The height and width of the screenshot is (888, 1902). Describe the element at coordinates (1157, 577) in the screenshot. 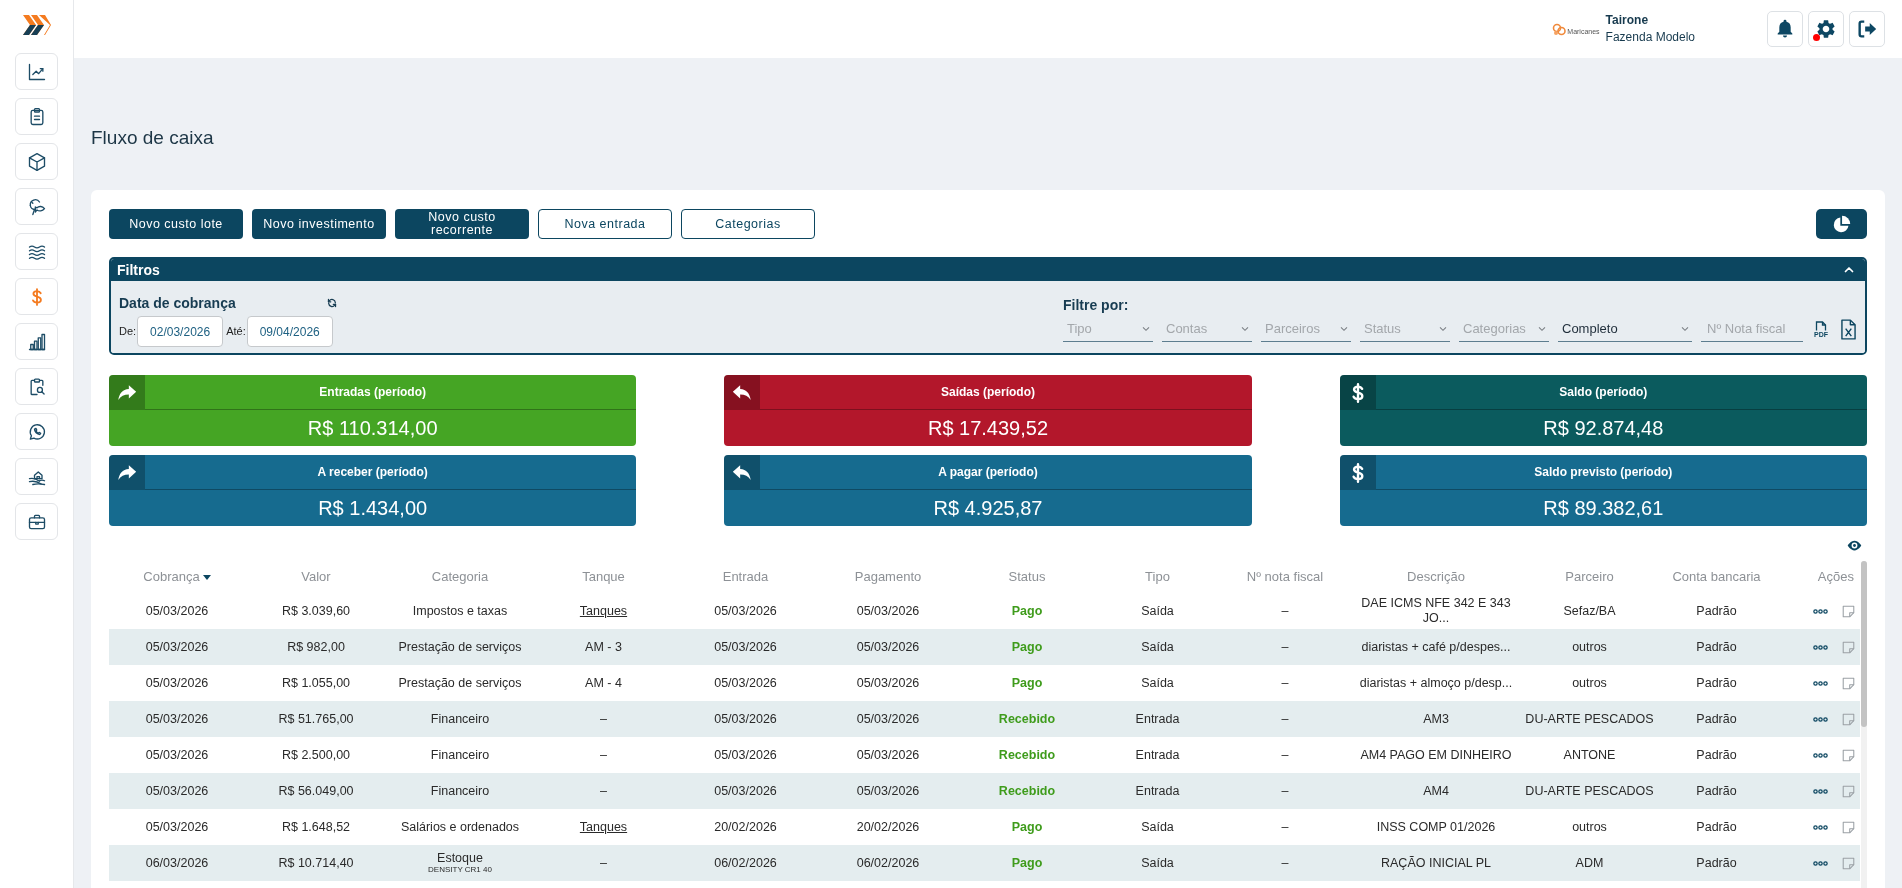

I see `column-header: Tipo` at that location.